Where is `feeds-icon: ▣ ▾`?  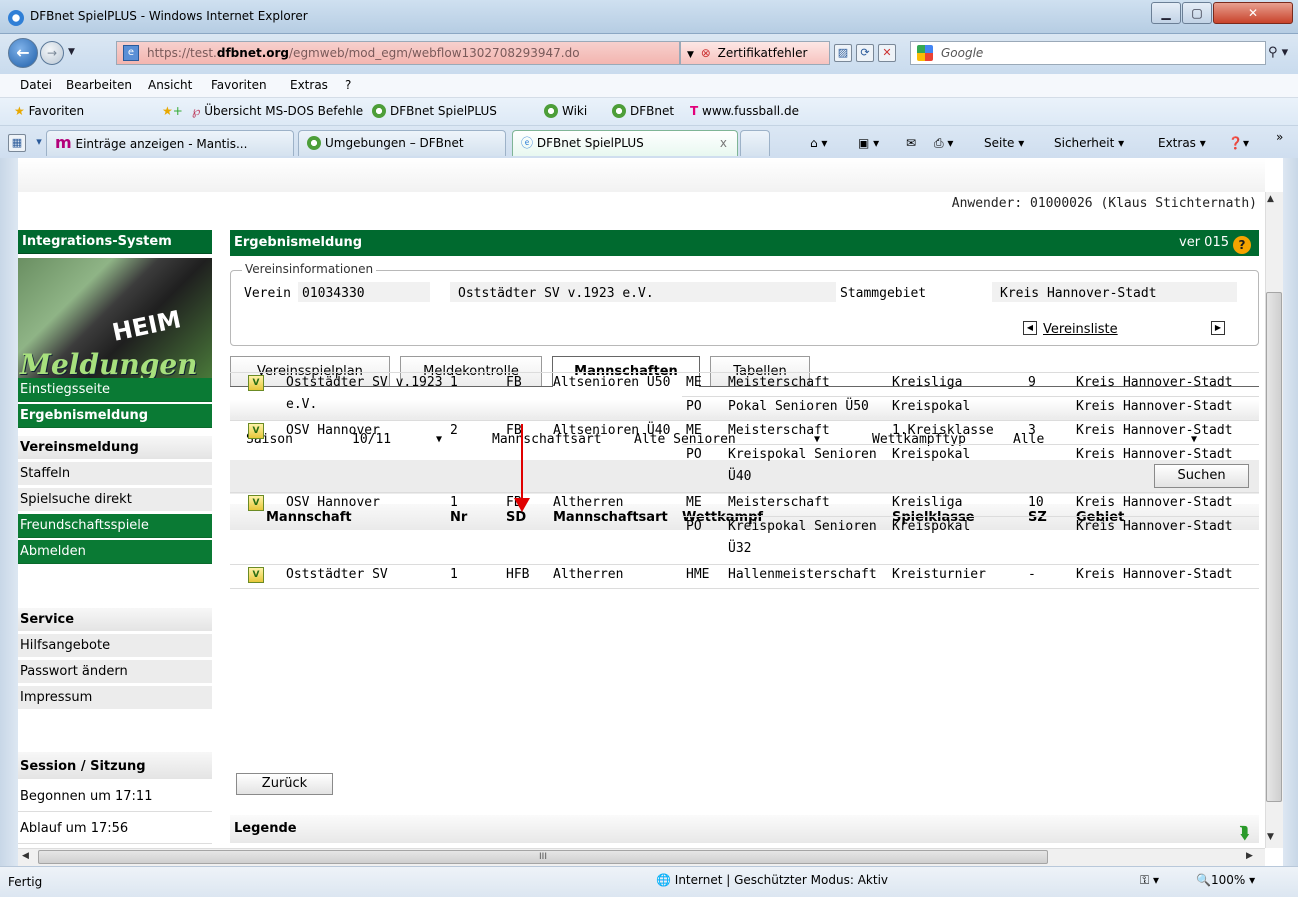 feeds-icon: ▣ ▾ is located at coordinates (868, 143).